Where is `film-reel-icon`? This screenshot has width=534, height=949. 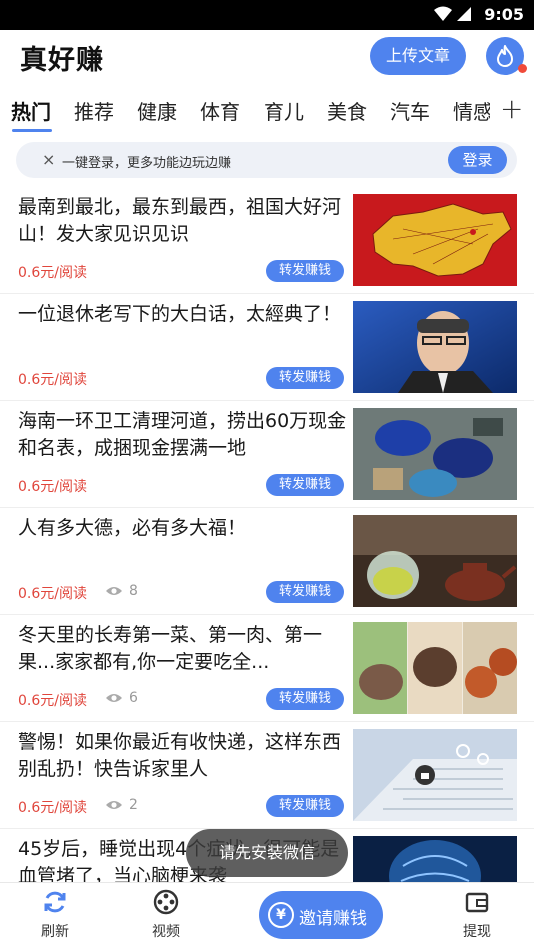 film-reel-icon is located at coordinates (166, 902).